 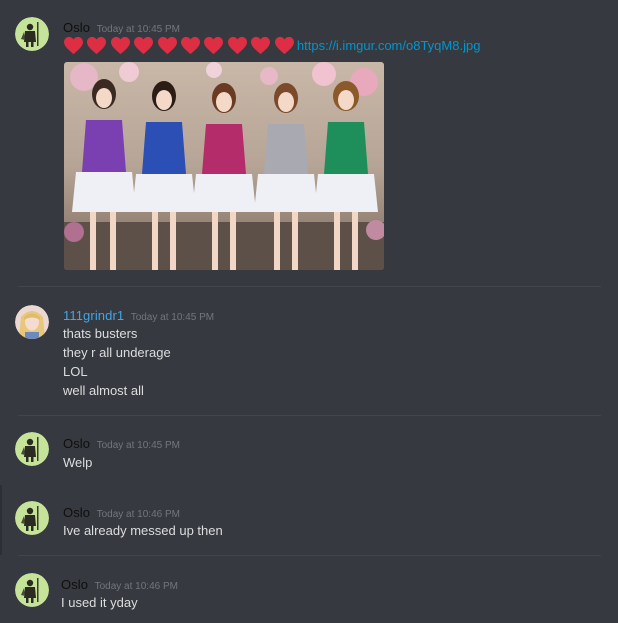 I want to click on message-line: Welp, so click(x=78, y=462).